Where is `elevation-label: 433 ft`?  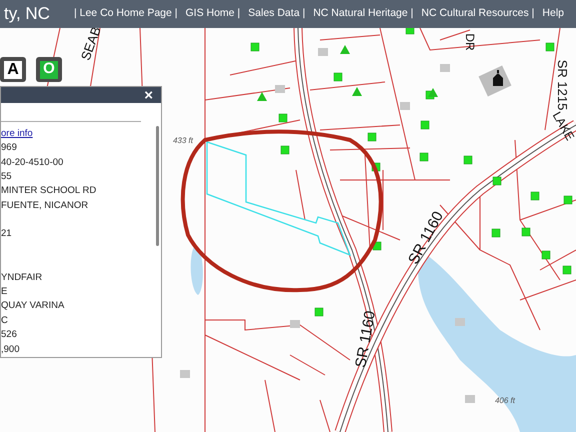
elevation-label: 433 ft is located at coordinates (183, 140).